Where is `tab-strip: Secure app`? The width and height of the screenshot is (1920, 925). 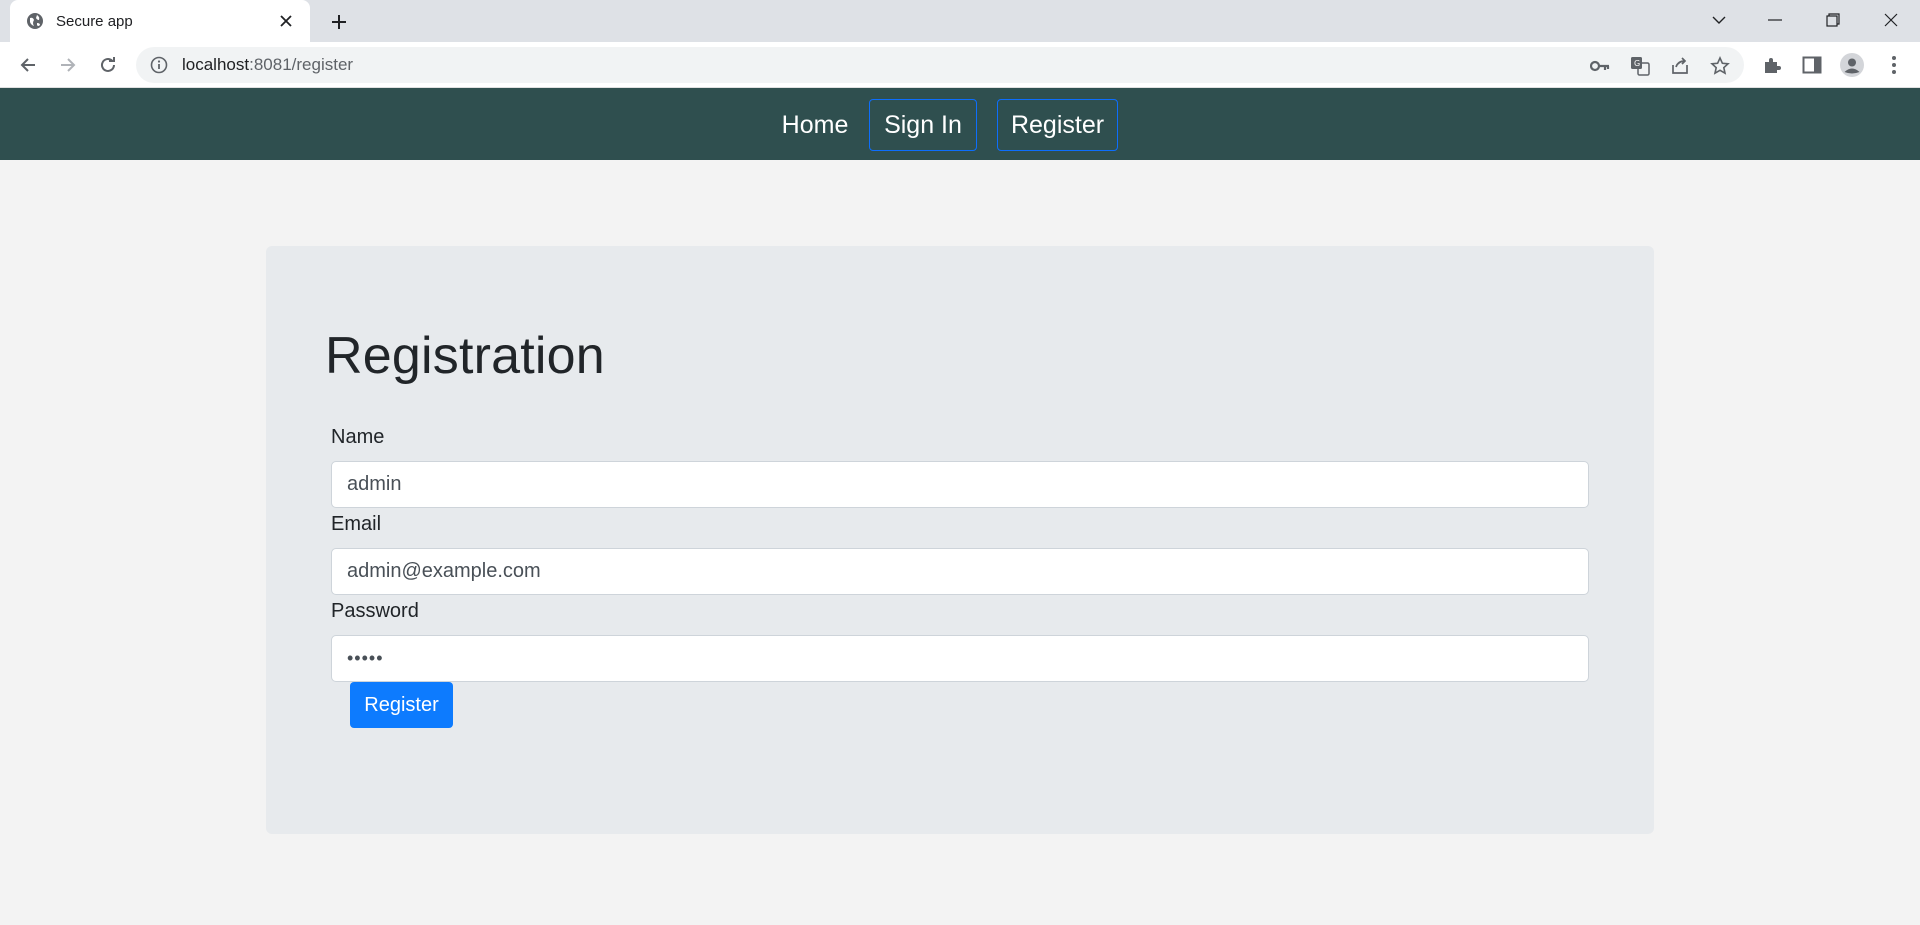
tab-strip: Secure app is located at coordinates (960, 21).